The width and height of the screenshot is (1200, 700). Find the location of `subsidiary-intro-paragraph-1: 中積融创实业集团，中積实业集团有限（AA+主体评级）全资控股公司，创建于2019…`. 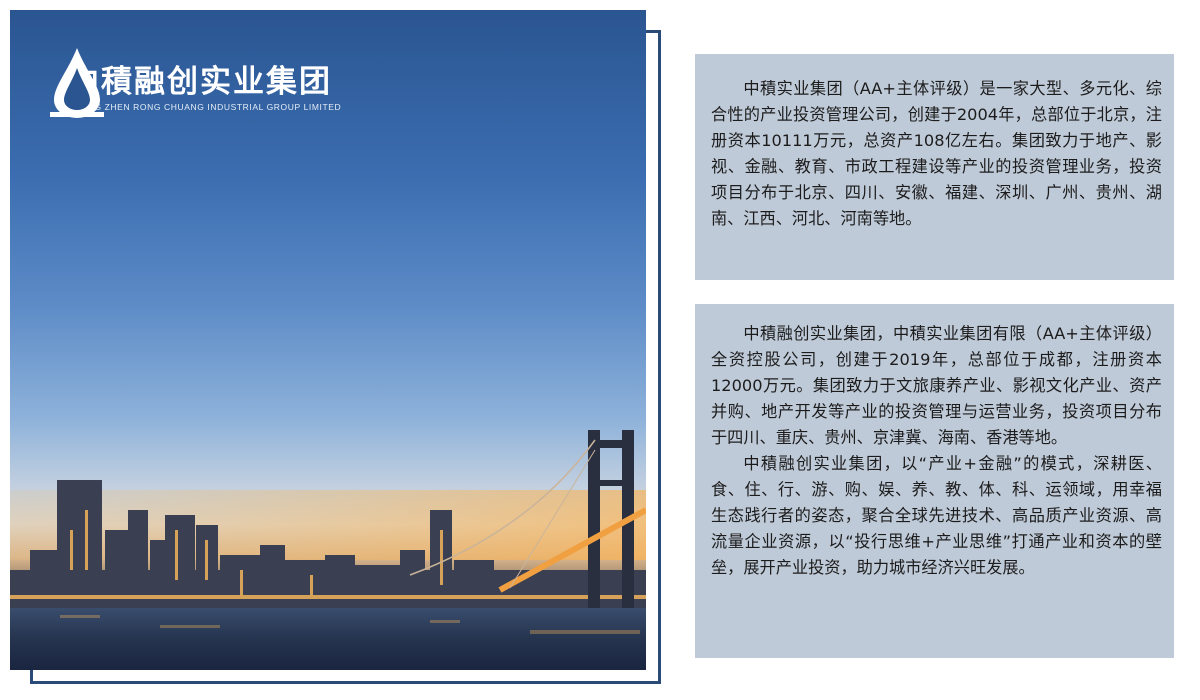

subsidiary-intro-paragraph-1: 中積融创实业集团，中積实业集团有限（AA+主体评级）全资控股公司，创建于2019… is located at coordinates (936, 385).